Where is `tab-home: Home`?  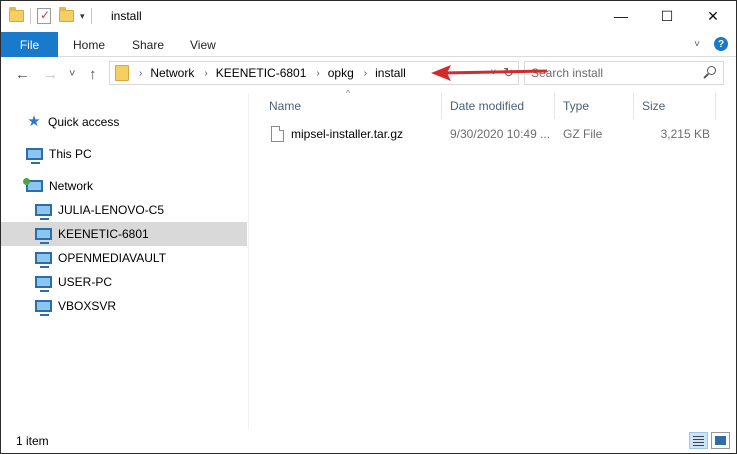 tab-home: Home is located at coordinates (89, 44).